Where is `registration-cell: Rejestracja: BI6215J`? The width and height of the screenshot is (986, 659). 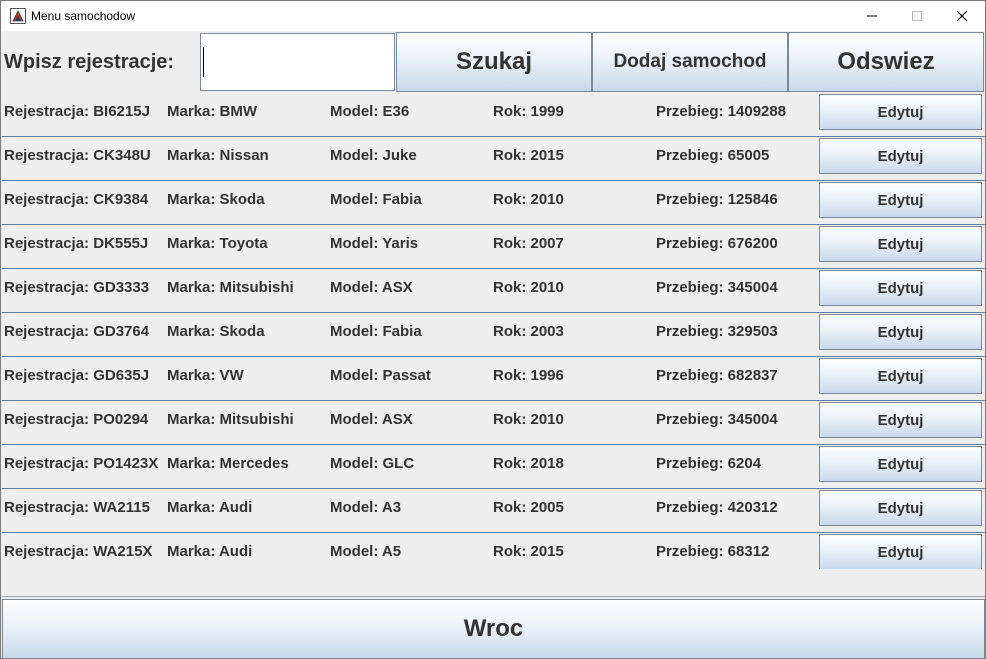 registration-cell: Rejestracja: BI6215J is located at coordinates (77, 111).